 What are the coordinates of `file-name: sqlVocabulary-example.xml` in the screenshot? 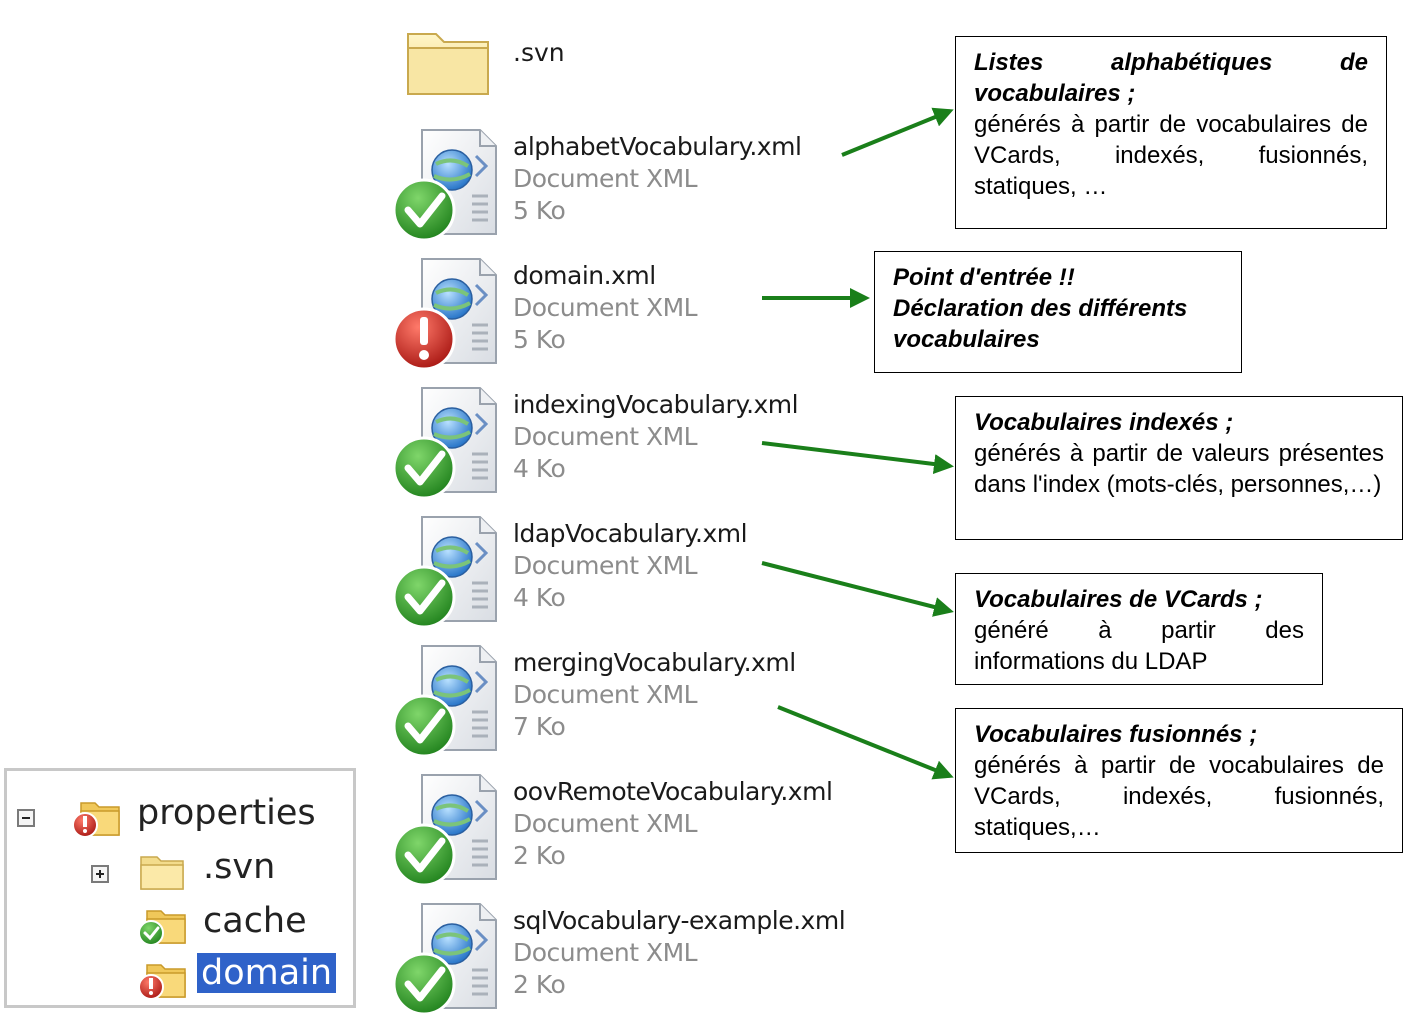 It's located at (679, 920).